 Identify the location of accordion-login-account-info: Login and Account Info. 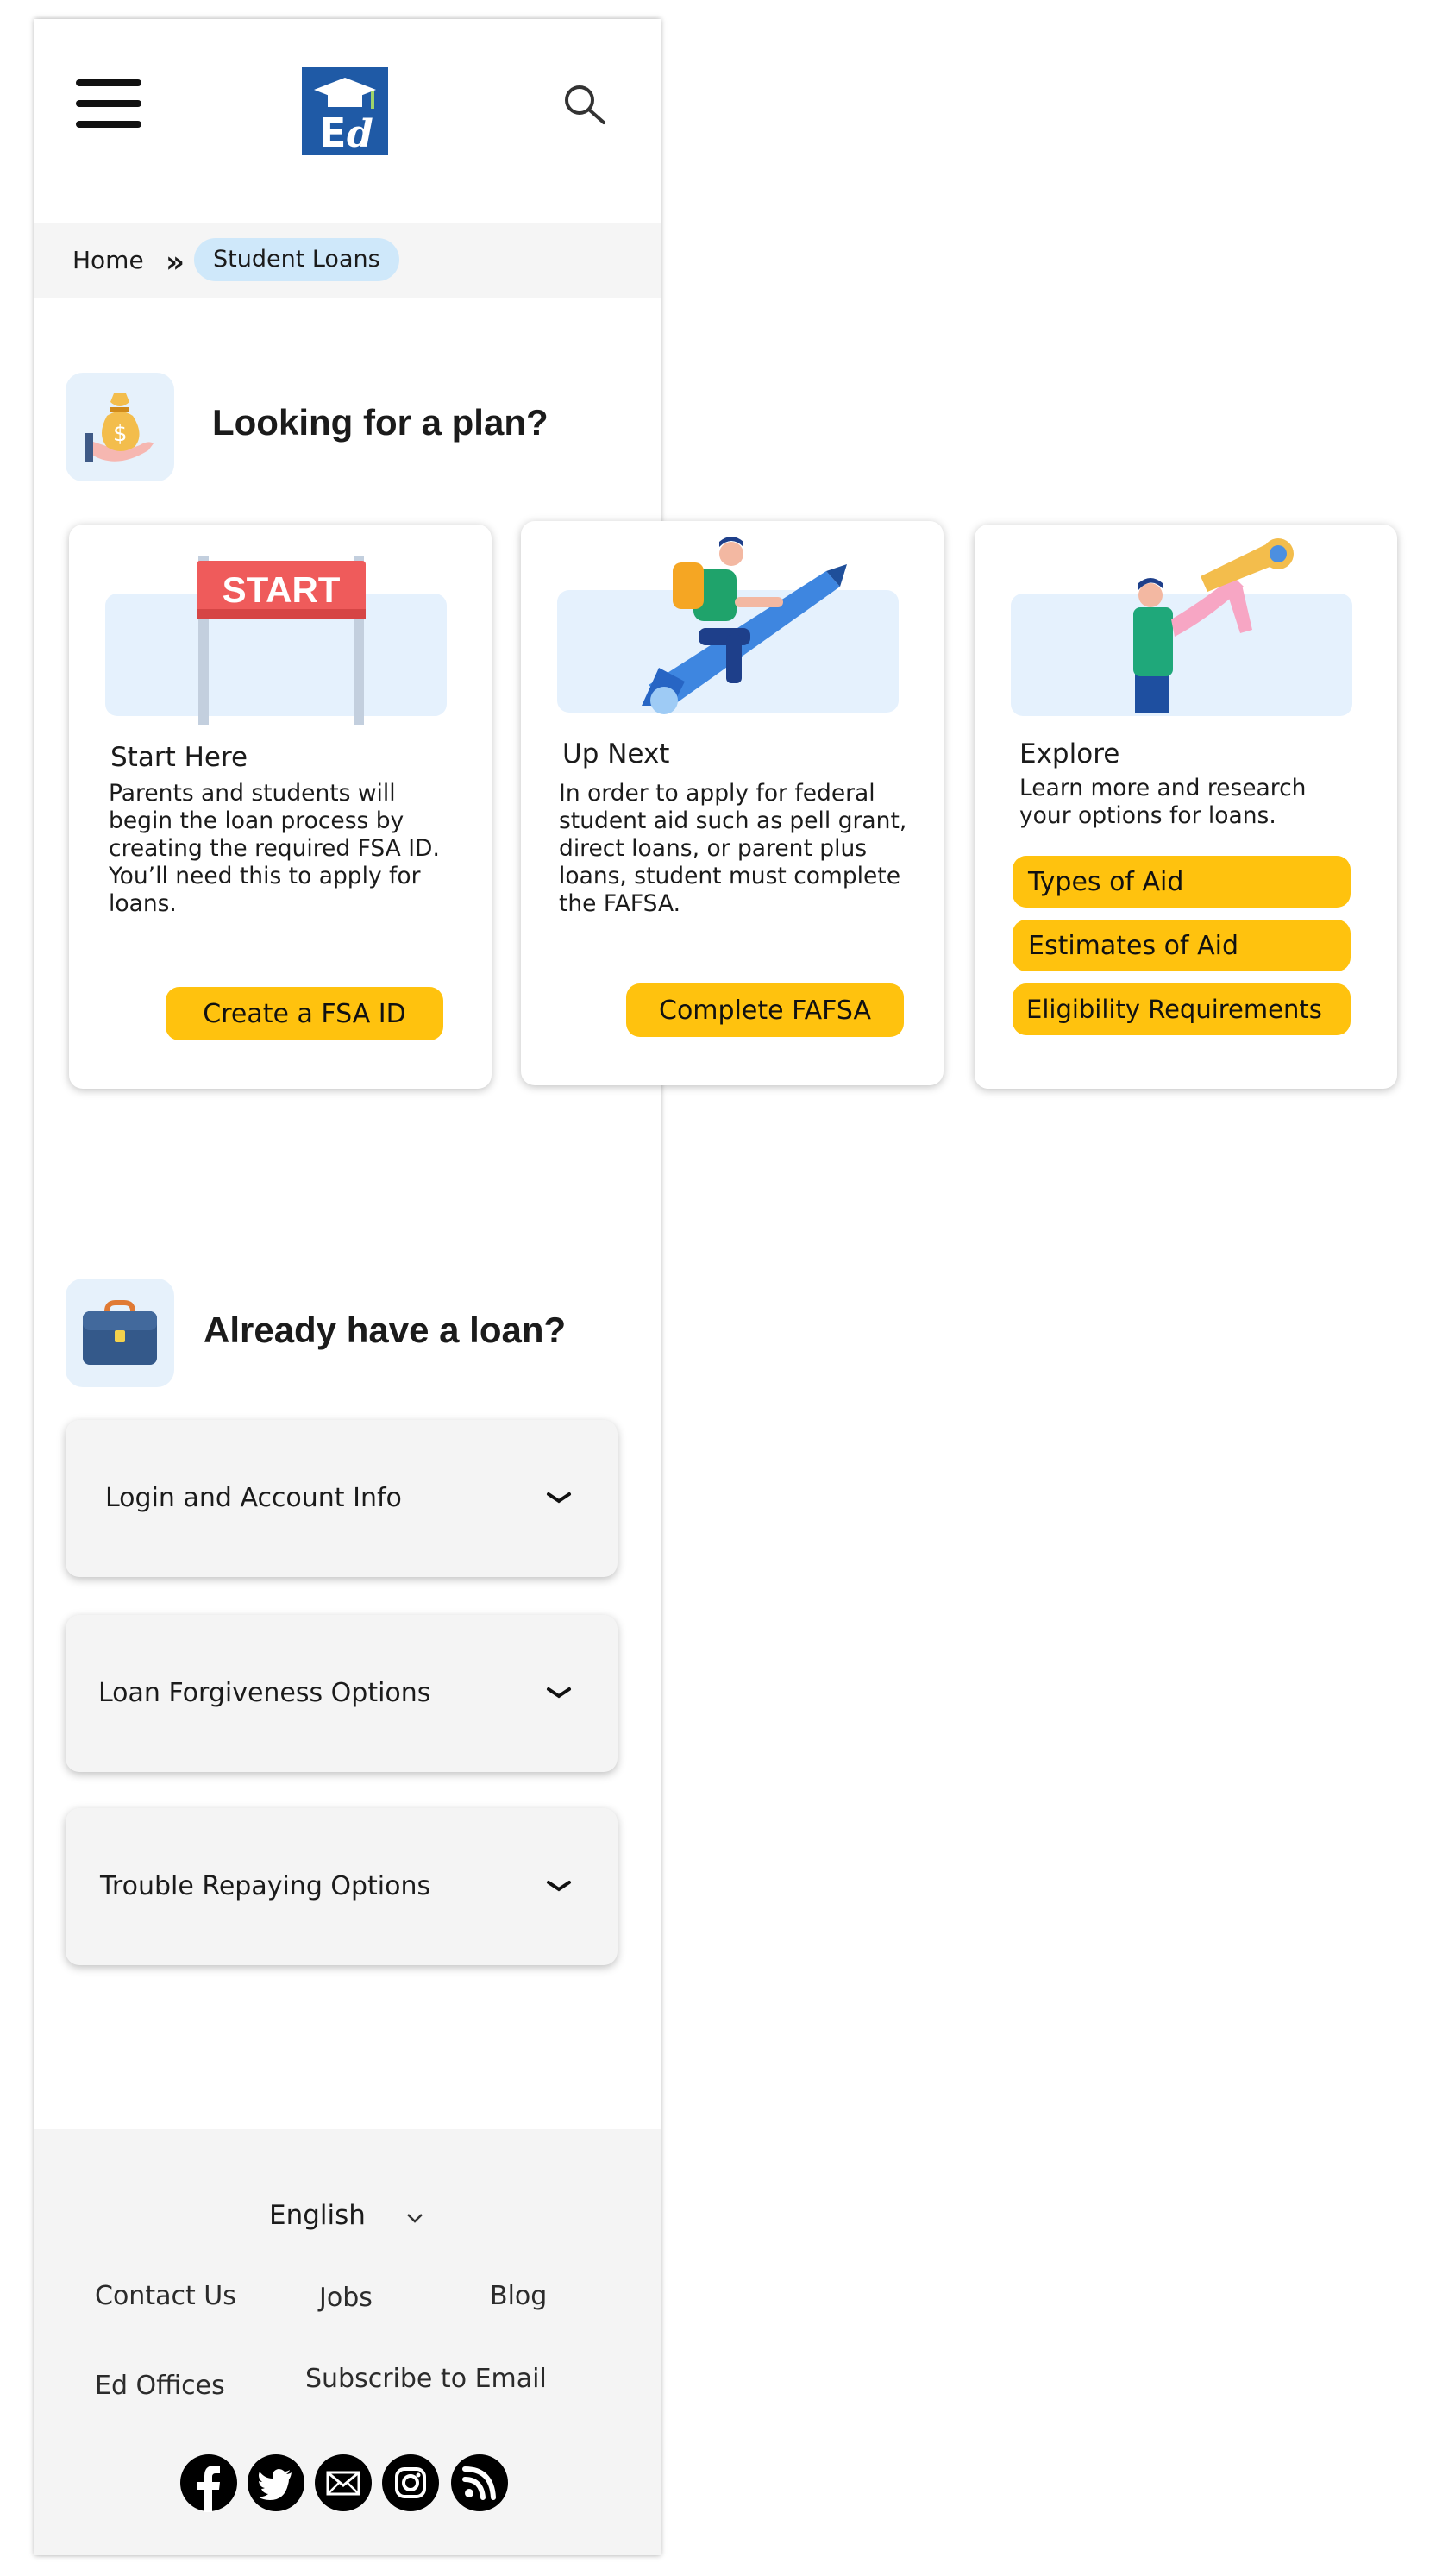
(342, 1498).